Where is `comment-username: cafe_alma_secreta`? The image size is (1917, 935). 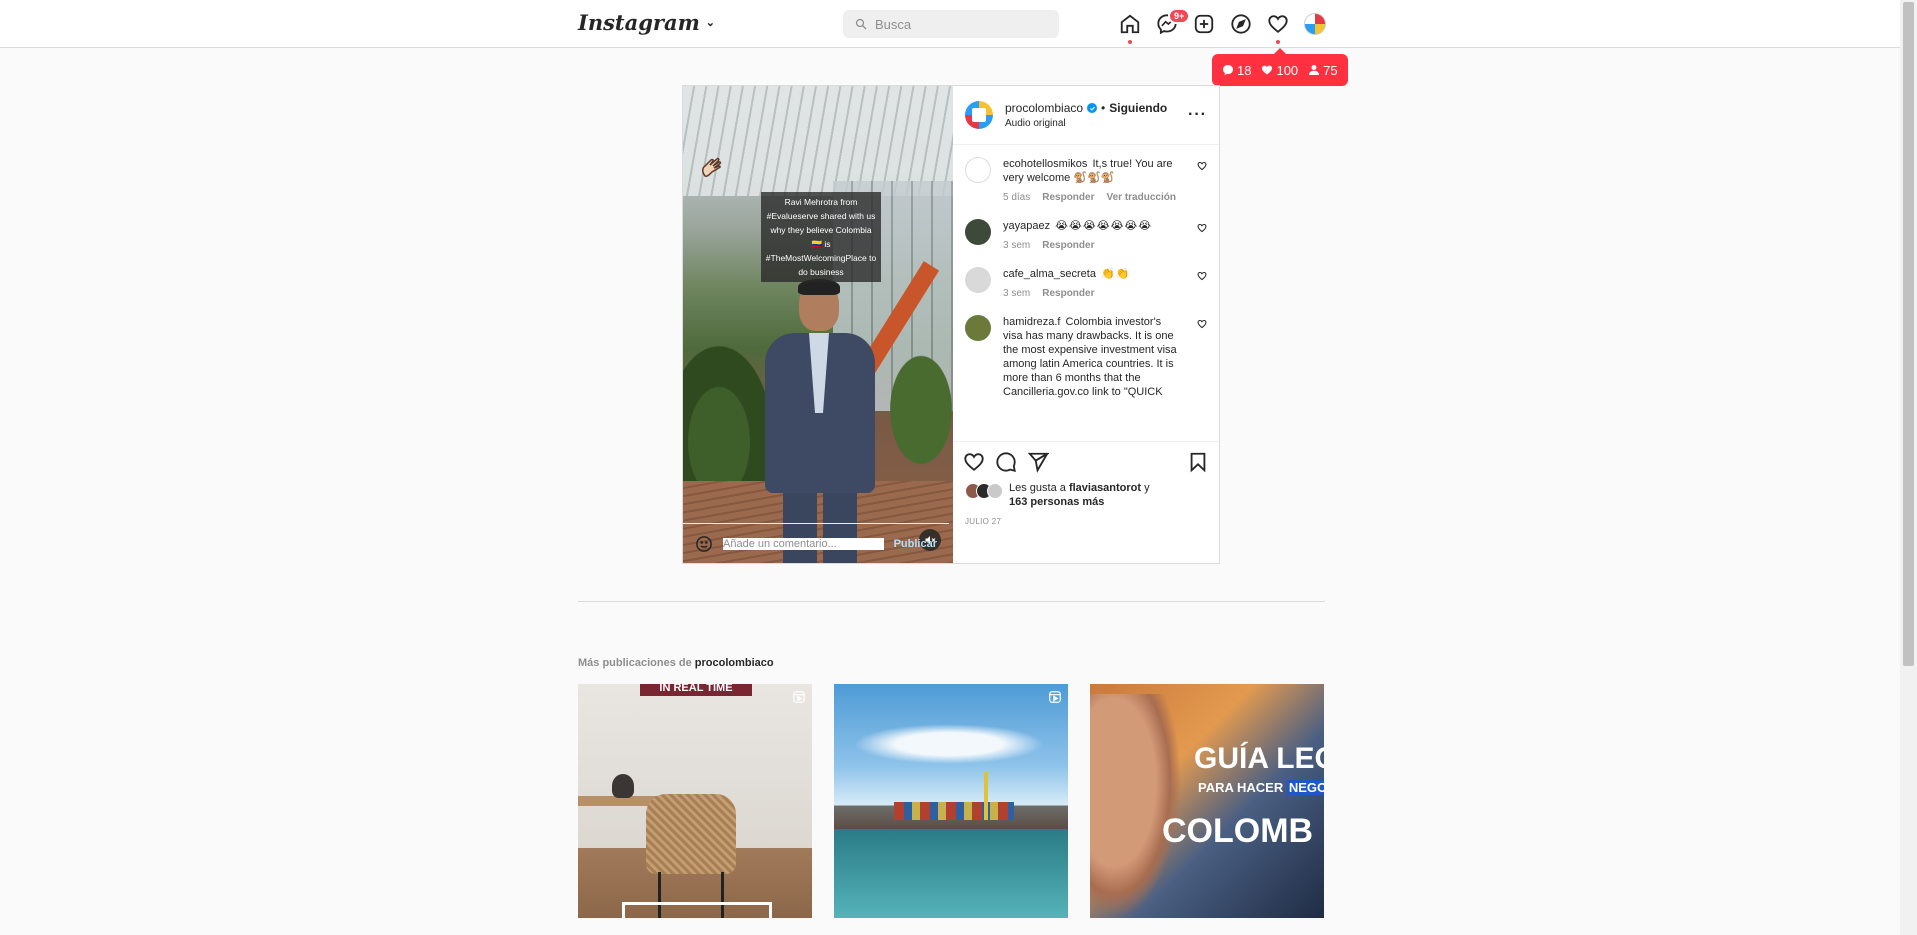
comment-username: cafe_alma_secreta is located at coordinates (1049, 274).